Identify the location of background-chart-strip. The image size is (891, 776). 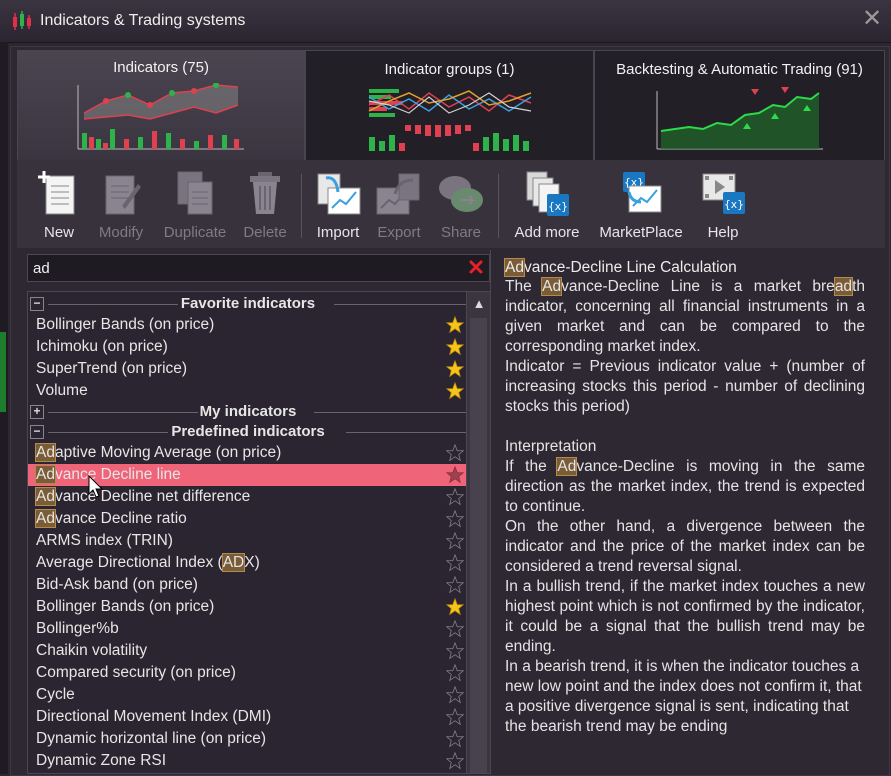
(4, 408).